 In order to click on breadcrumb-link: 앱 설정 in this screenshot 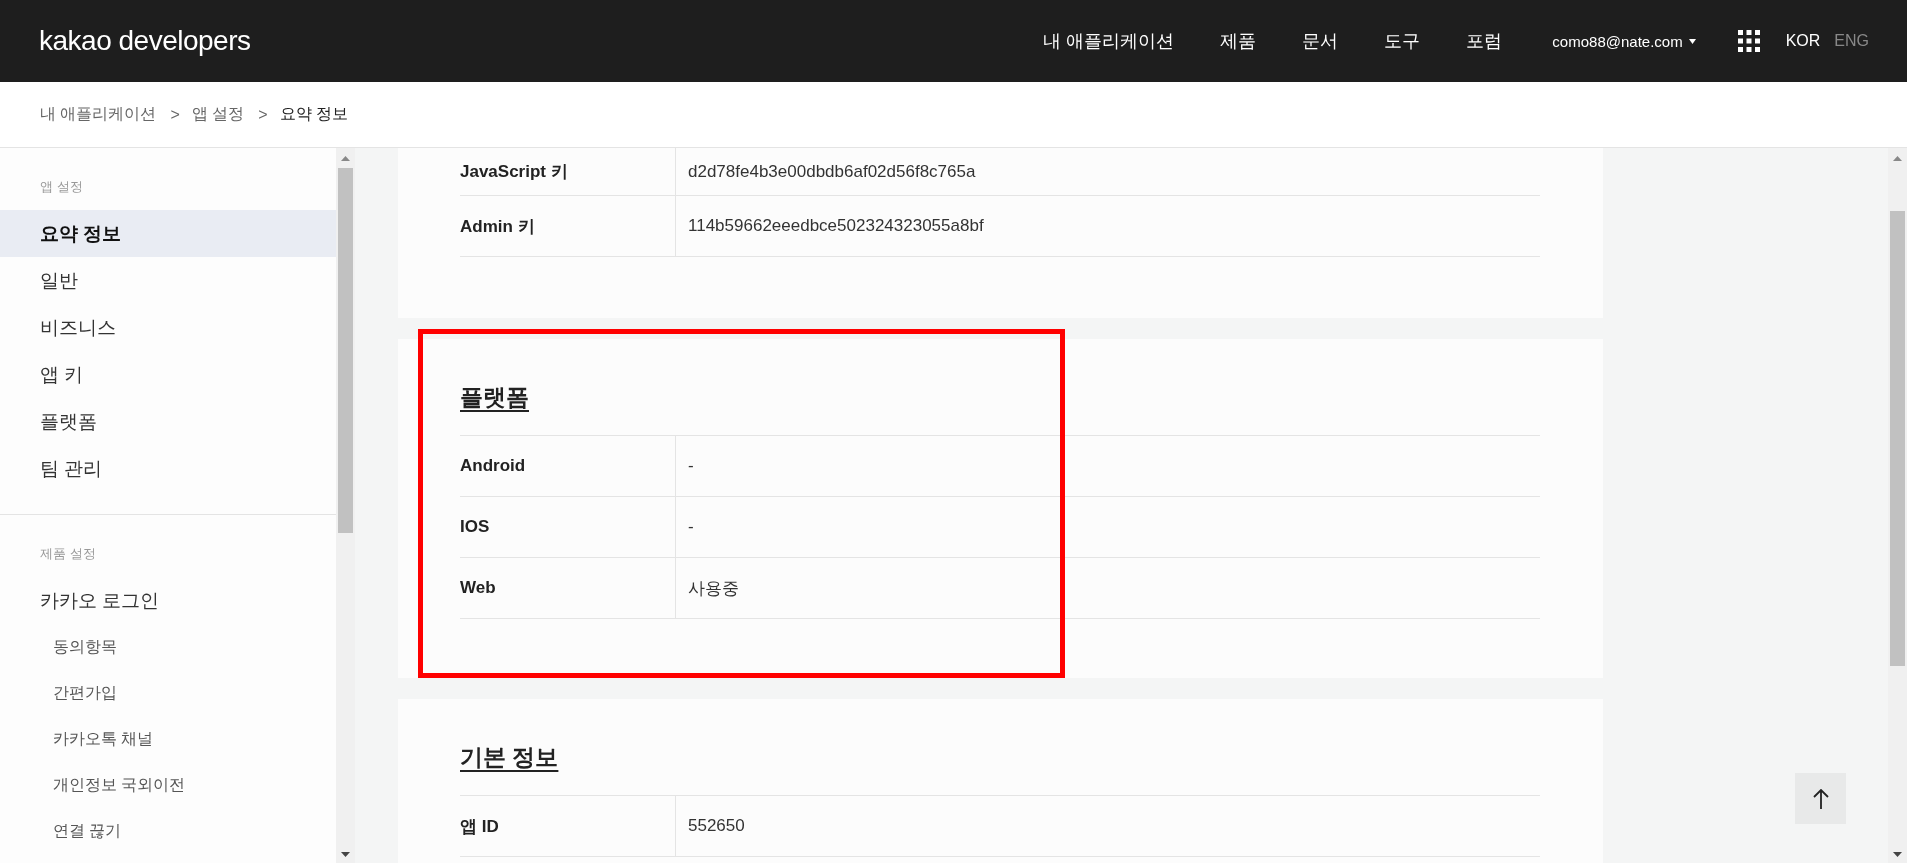, I will do `click(218, 114)`.